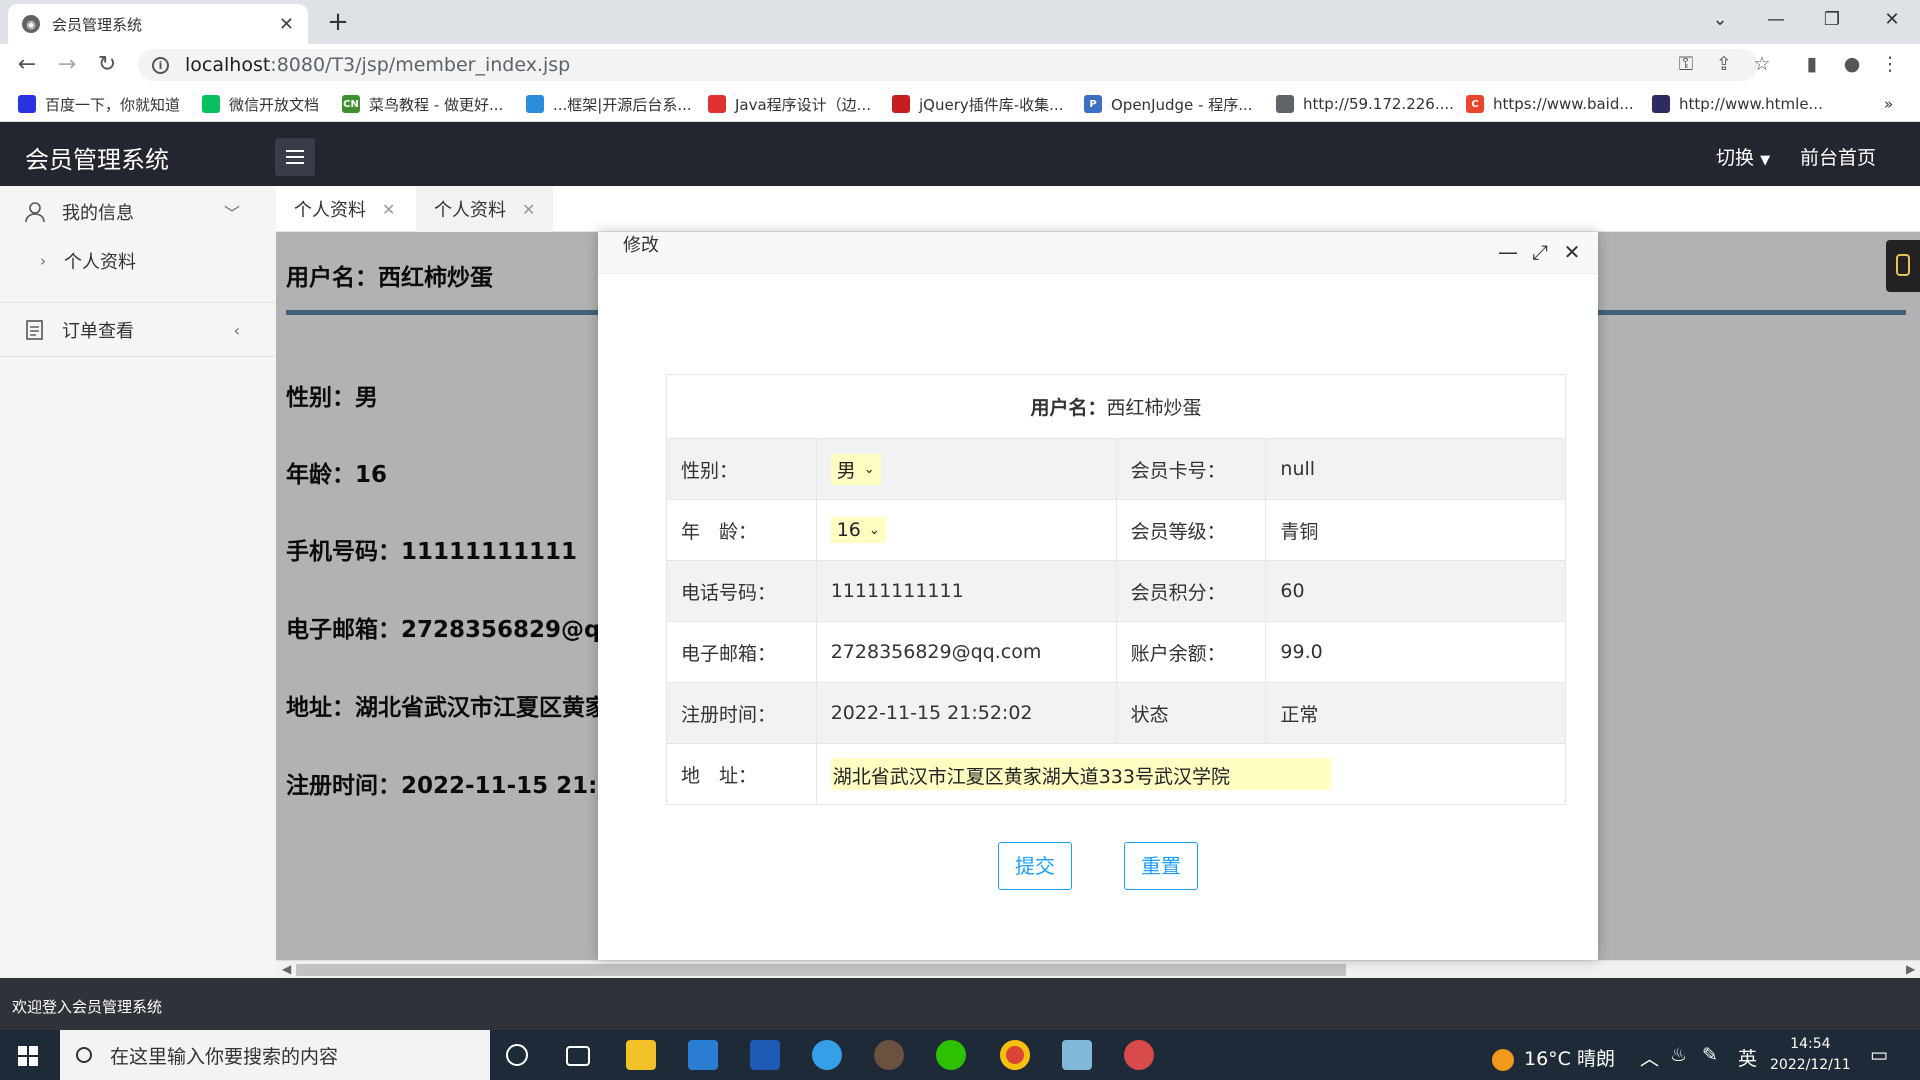 Image resolution: width=1920 pixels, height=1080 pixels. What do you see at coordinates (1762, 64) in the screenshot?
I see `bookmark-star-icon: ☆` at bounding box center [1762, 64].